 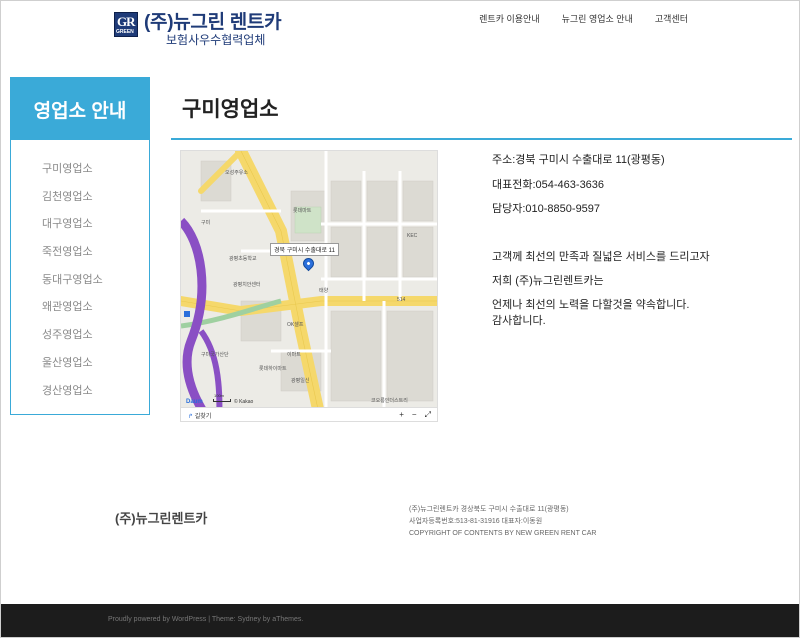 I want to click on zoom-out-button: −, so click(x=414, y=415).